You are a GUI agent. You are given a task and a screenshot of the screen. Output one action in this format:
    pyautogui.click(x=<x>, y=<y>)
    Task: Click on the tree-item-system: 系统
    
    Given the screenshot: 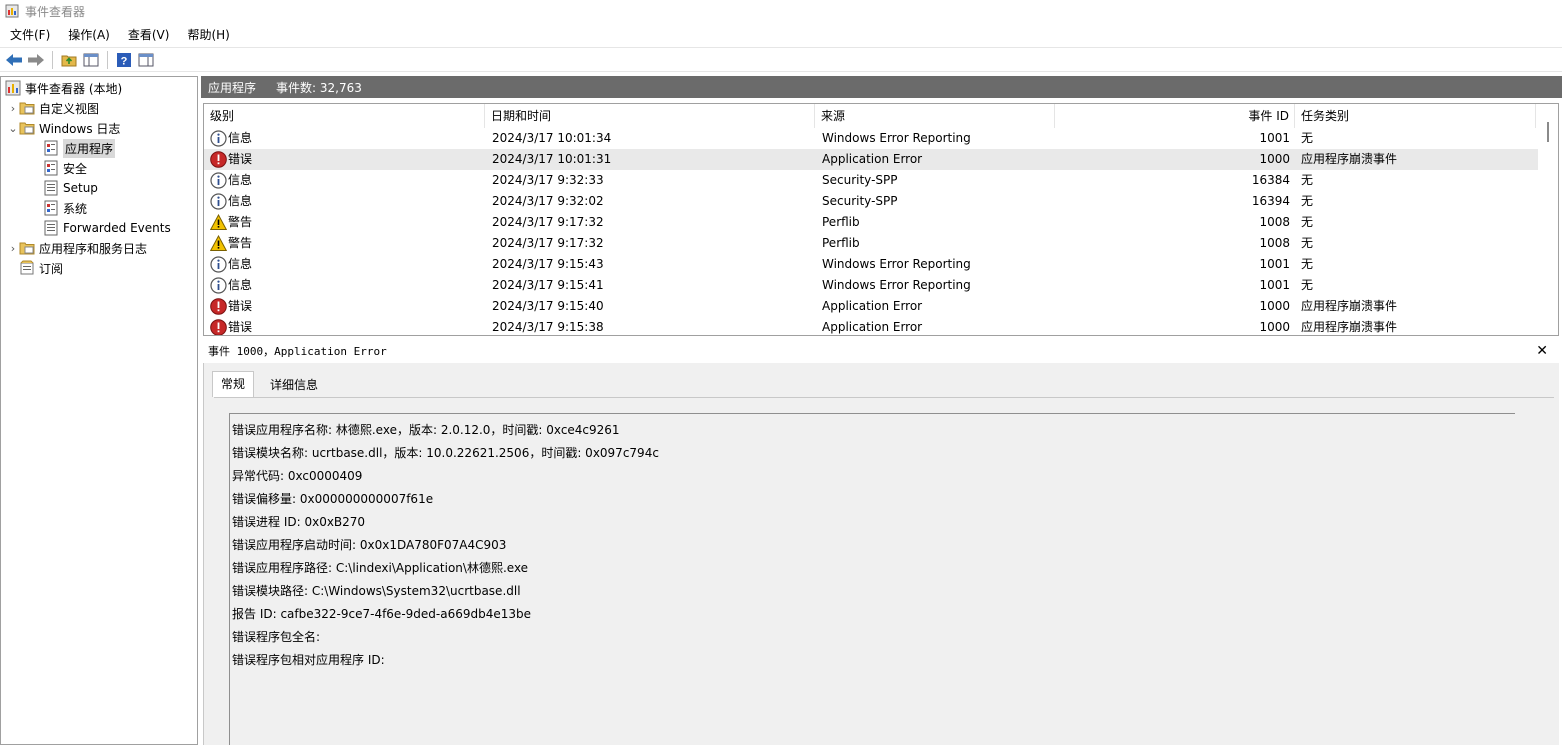 What is the action you would take?
    pyautogui.click(x=65, y=208)
    